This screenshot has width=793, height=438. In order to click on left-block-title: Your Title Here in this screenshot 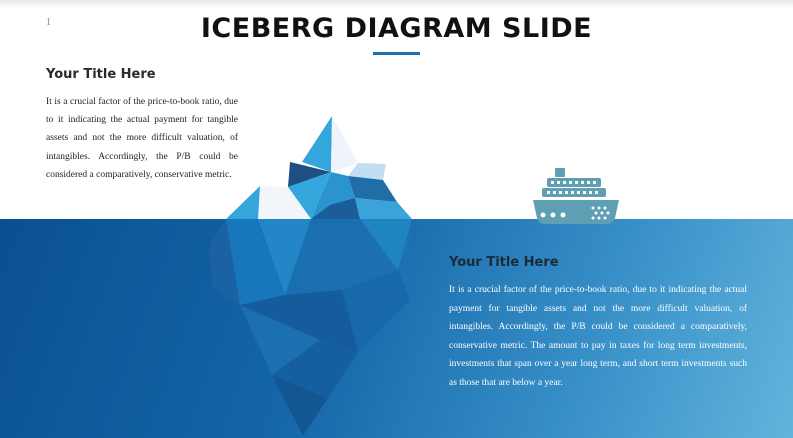, I will do `click(101, 74)`.